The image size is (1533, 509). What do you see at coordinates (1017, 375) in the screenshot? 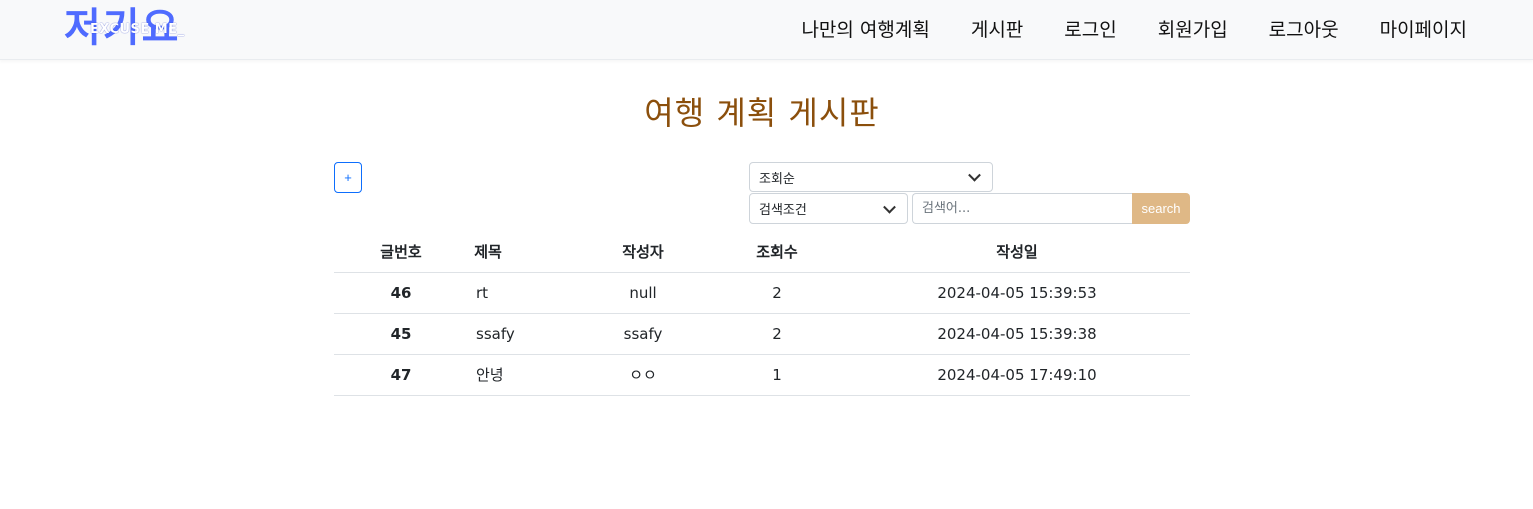
I see `cell-date: 2024-04-05 17:49:10` at bounding box center [1017, 375].